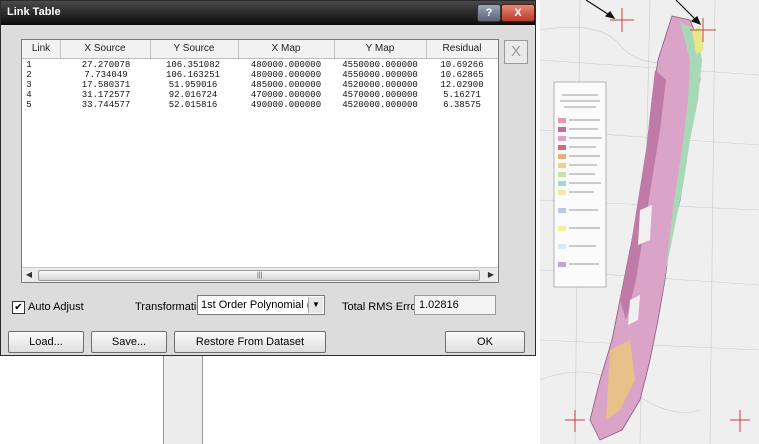 This screenshot has width=759, height=444. Describe the element at coordinates (192, 75) in the screenshot. I see `cell-y-source: 106.163251` at that location.